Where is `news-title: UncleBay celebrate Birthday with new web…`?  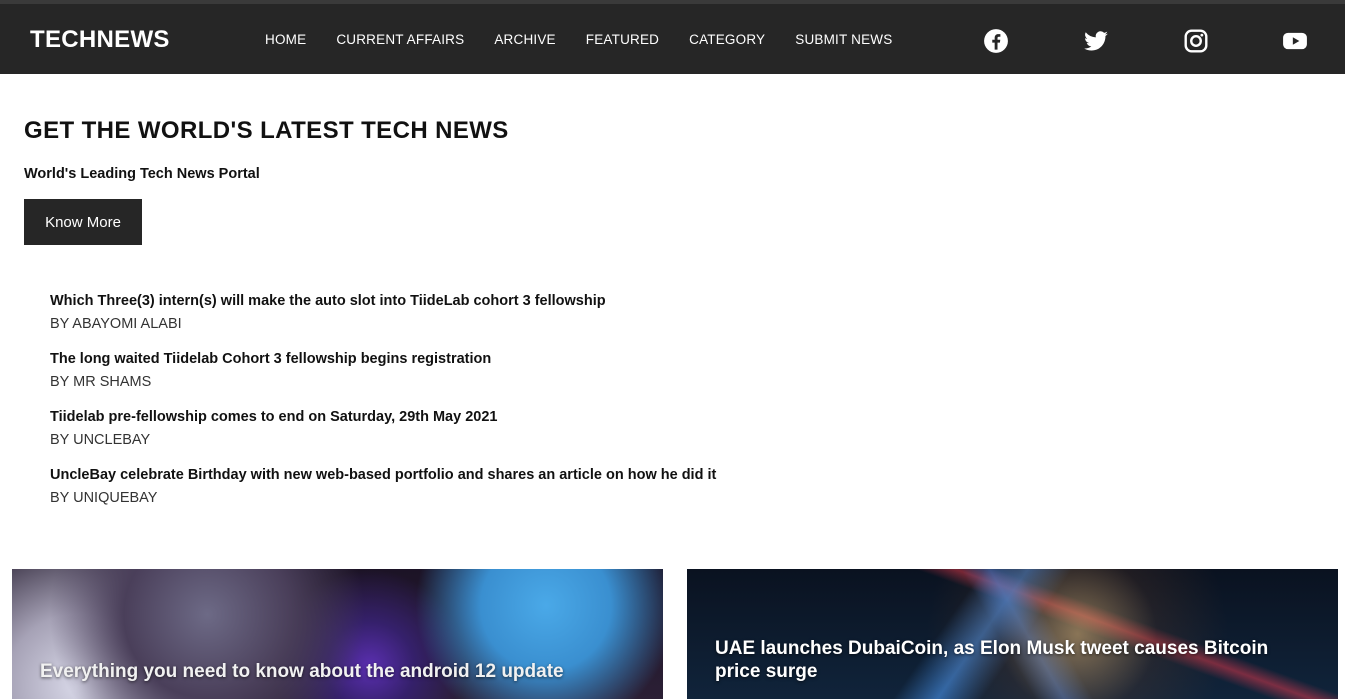 news-title: UncleBay celebrate Birthday with new web… is located at coordinates (400, 475).